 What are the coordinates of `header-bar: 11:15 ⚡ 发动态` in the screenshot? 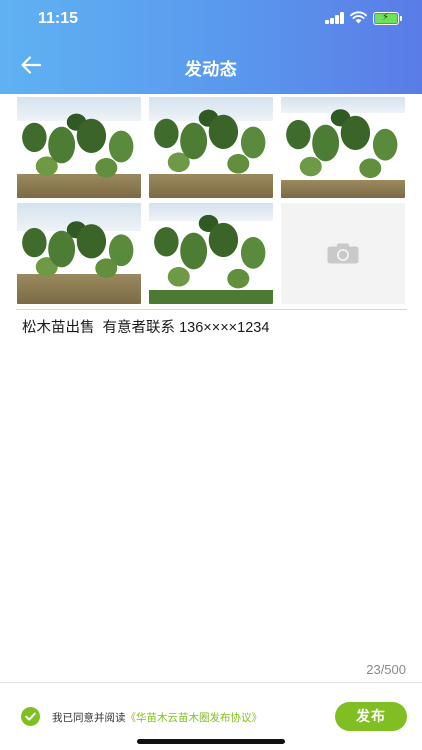 It's located at (211, 47).